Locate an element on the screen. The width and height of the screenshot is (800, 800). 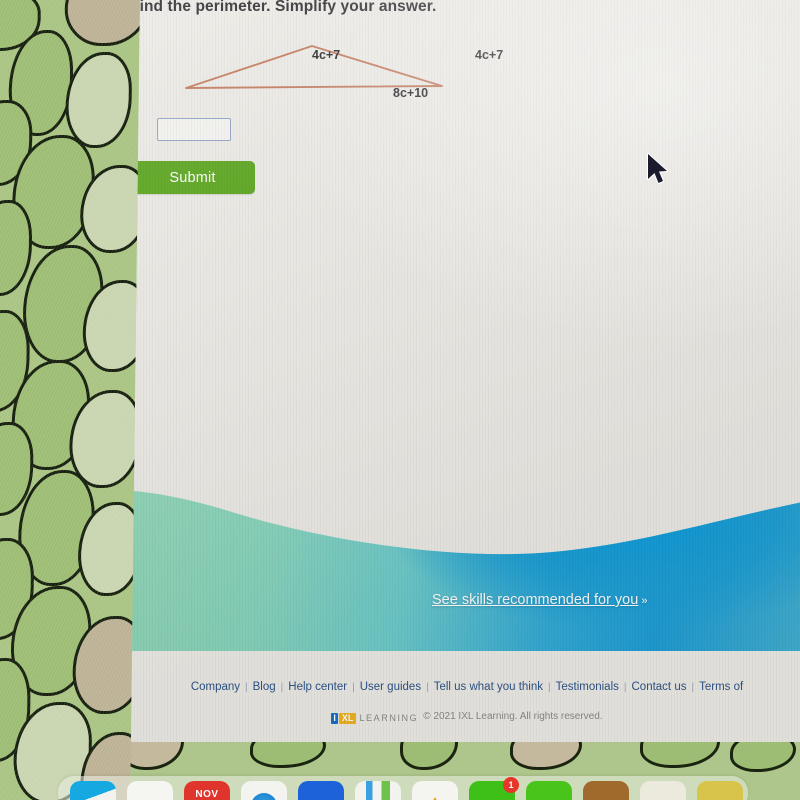
triangle-label-base: 8c+10 is located at coordinates (411, 93).